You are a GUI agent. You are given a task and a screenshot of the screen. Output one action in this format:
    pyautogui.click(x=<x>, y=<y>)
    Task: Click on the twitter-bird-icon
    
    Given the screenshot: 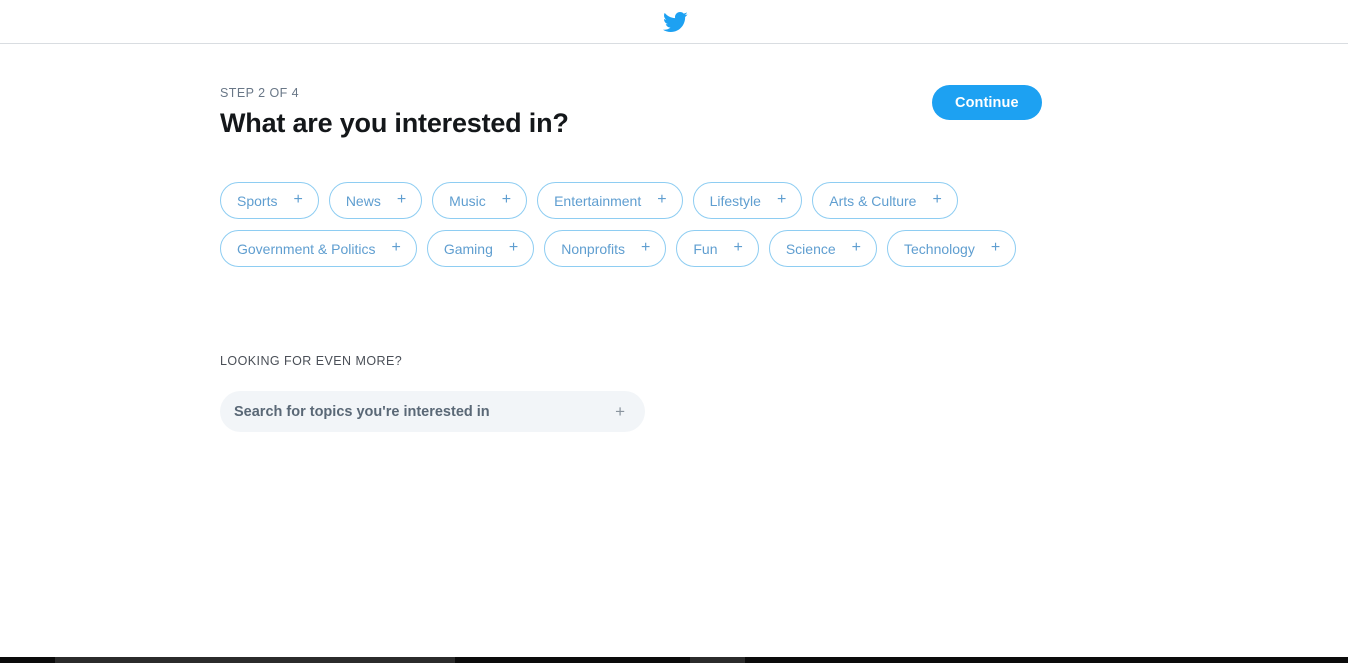 What is the action you would take?
    pyautogui.click(x=675, y=22)
    